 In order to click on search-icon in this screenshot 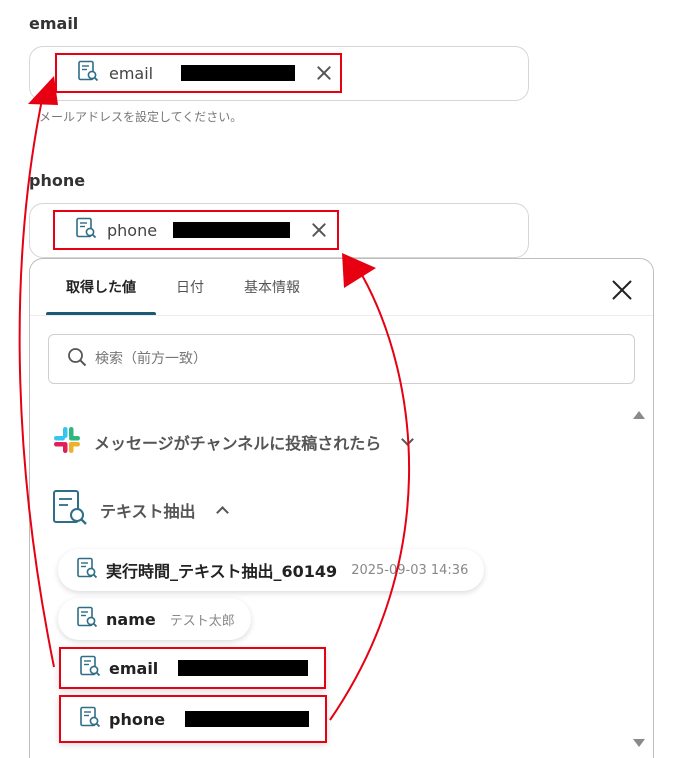, I will do `click(77, 359)`.